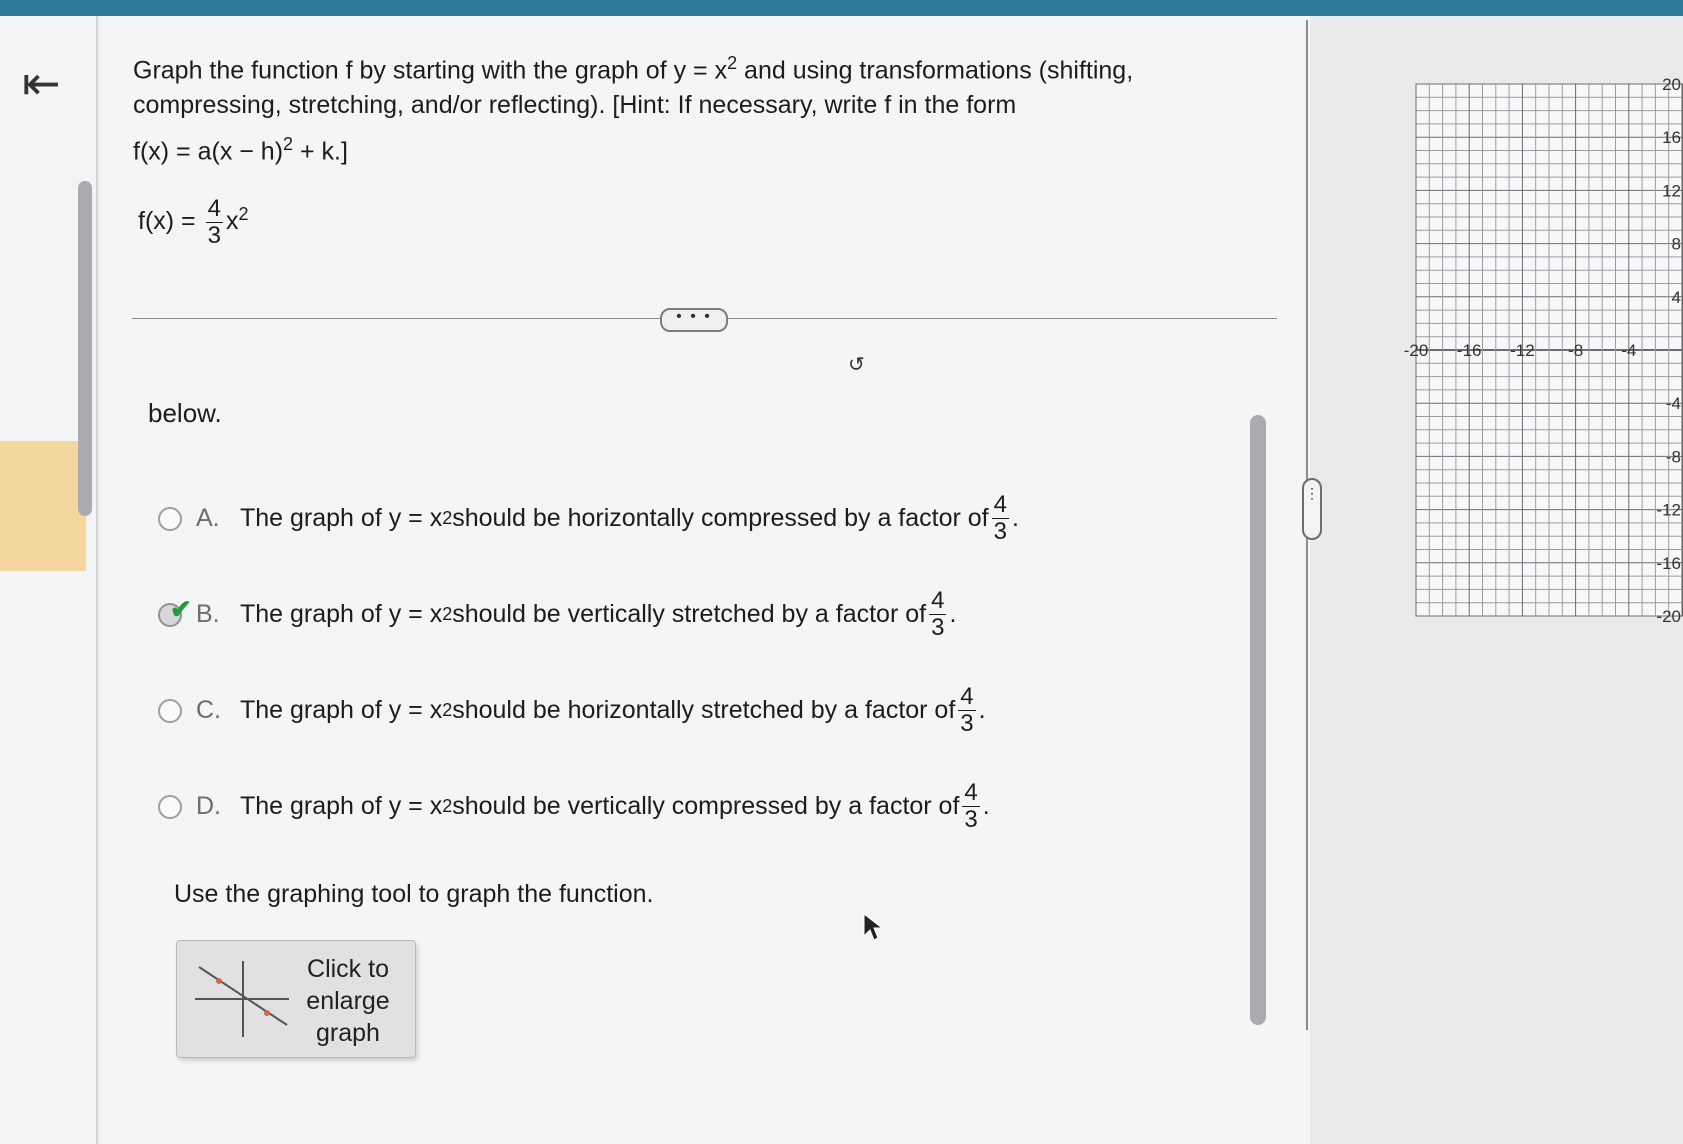 The image size is (1683, 1144). What do you see at coordinates (49, 580) in the screenshot?
I see `left-panel` at bounding box center [49, 580].